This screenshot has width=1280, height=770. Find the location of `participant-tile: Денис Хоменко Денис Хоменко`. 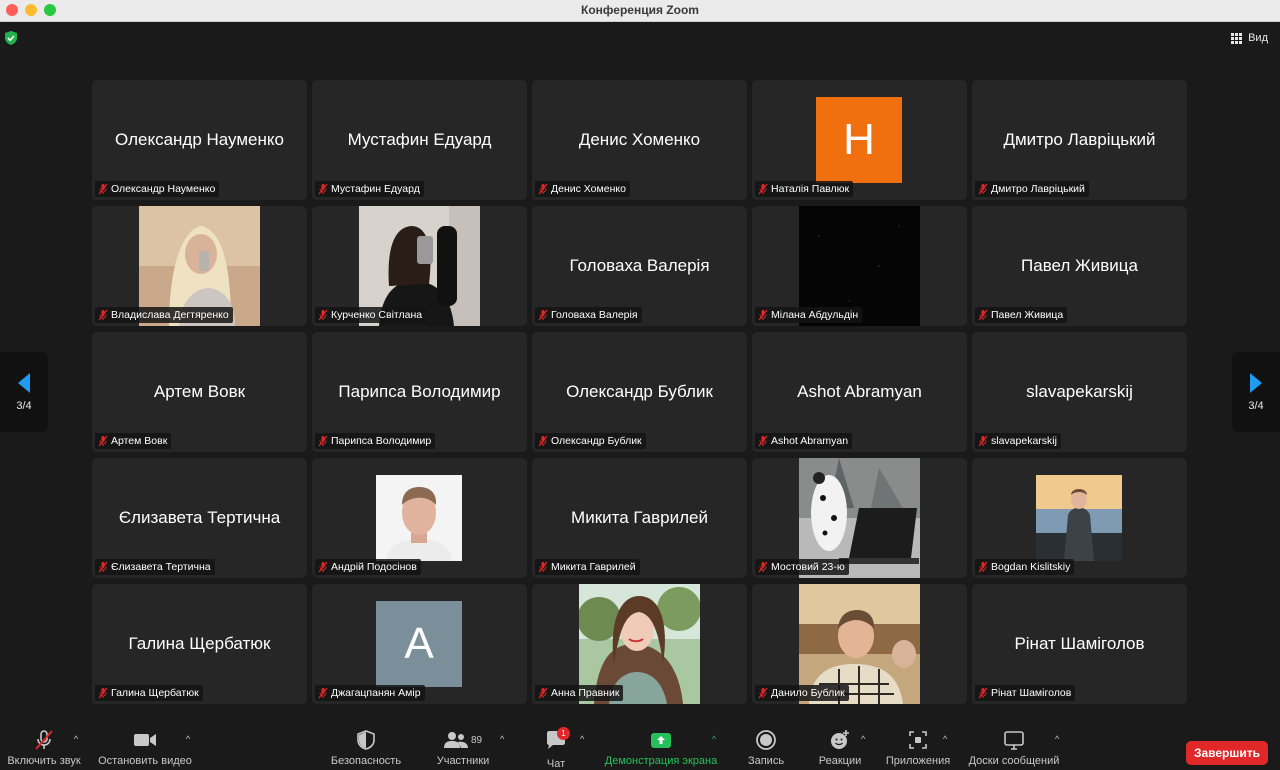

participant-tile: Денис Хоменко Денис Хоменко is located at coordinates (639, 140).